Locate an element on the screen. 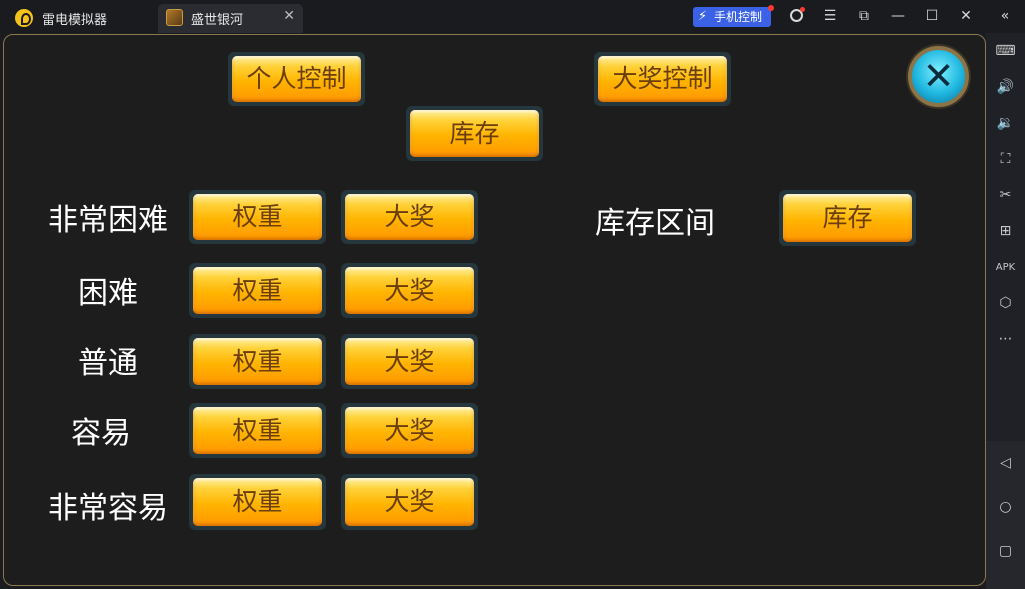 The image size is (1025, 589). bolt-icon: ⚡ is located at coordinates (703, 16).